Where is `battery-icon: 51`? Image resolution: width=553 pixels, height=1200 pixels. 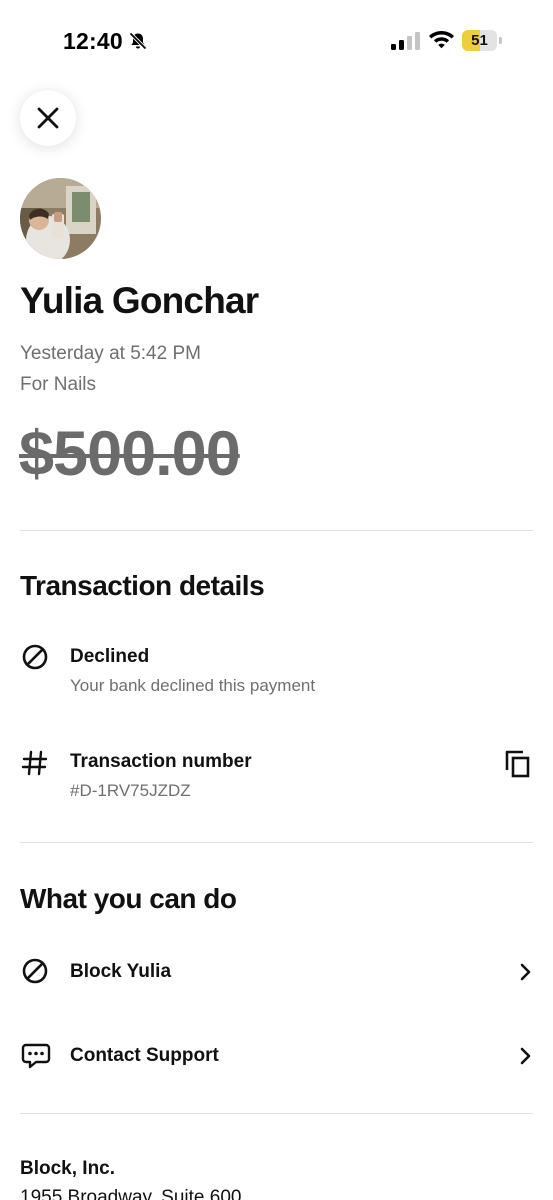 battery-icon: 51 is located at coordinates (482, 40).